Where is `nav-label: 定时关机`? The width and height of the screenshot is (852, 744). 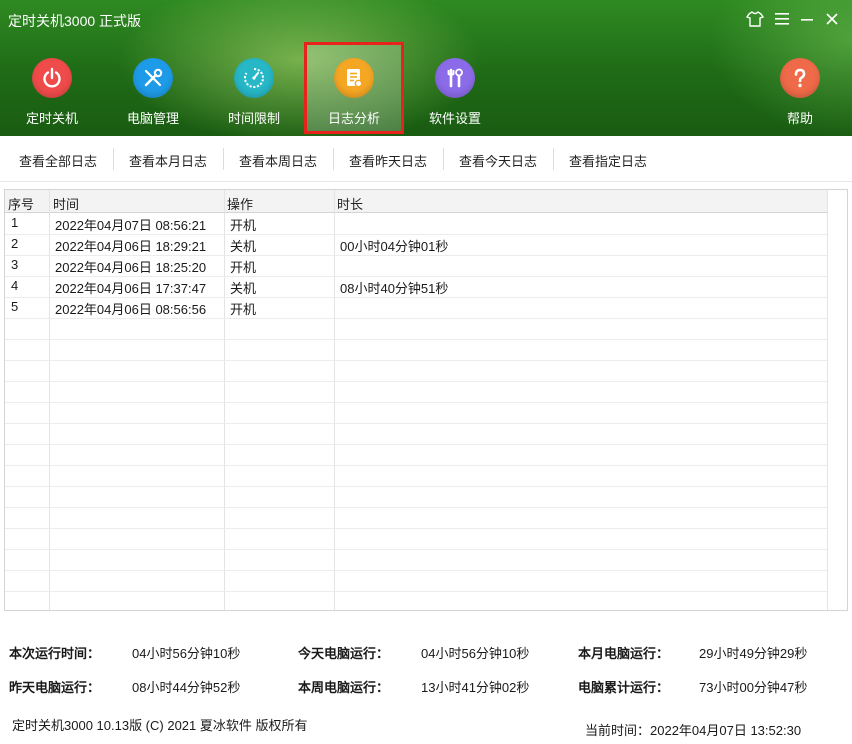
nav-label: 定时关机 is located at coordinates (51, 118).